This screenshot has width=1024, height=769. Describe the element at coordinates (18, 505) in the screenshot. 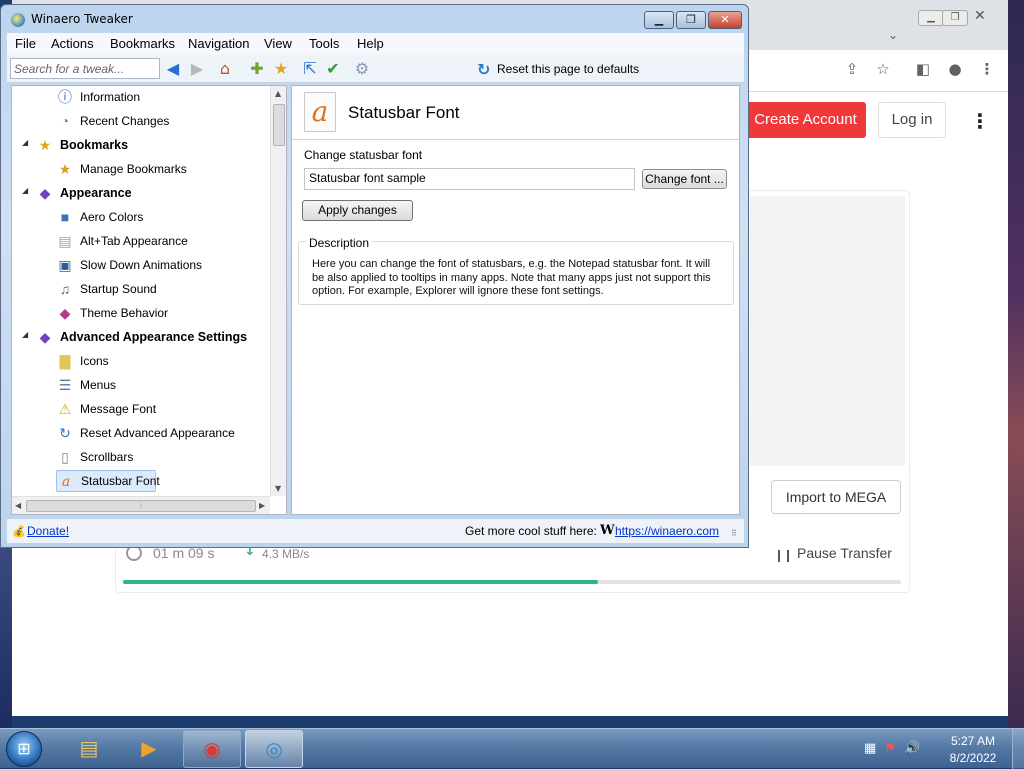

I see `scroll-left-arrow-icon: ◀` at that location.